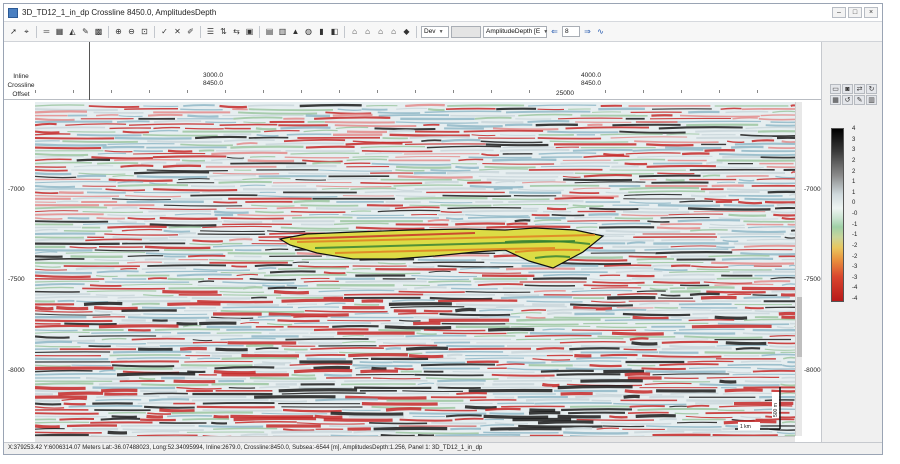 This screenshot has height=464, width=900. I want to click on page-icon: ▤, so click(269, 31).